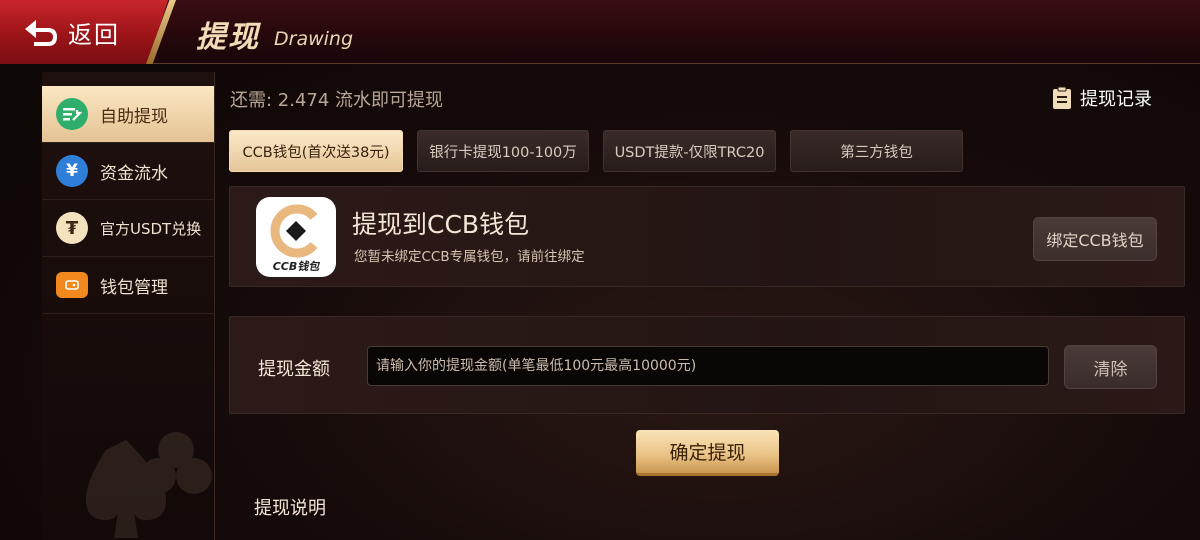  What do you see at coordinates (296, 266) in the screenshot?
I see `ccb-logo-text: CCB钱包` at bounding box center [296, 266].